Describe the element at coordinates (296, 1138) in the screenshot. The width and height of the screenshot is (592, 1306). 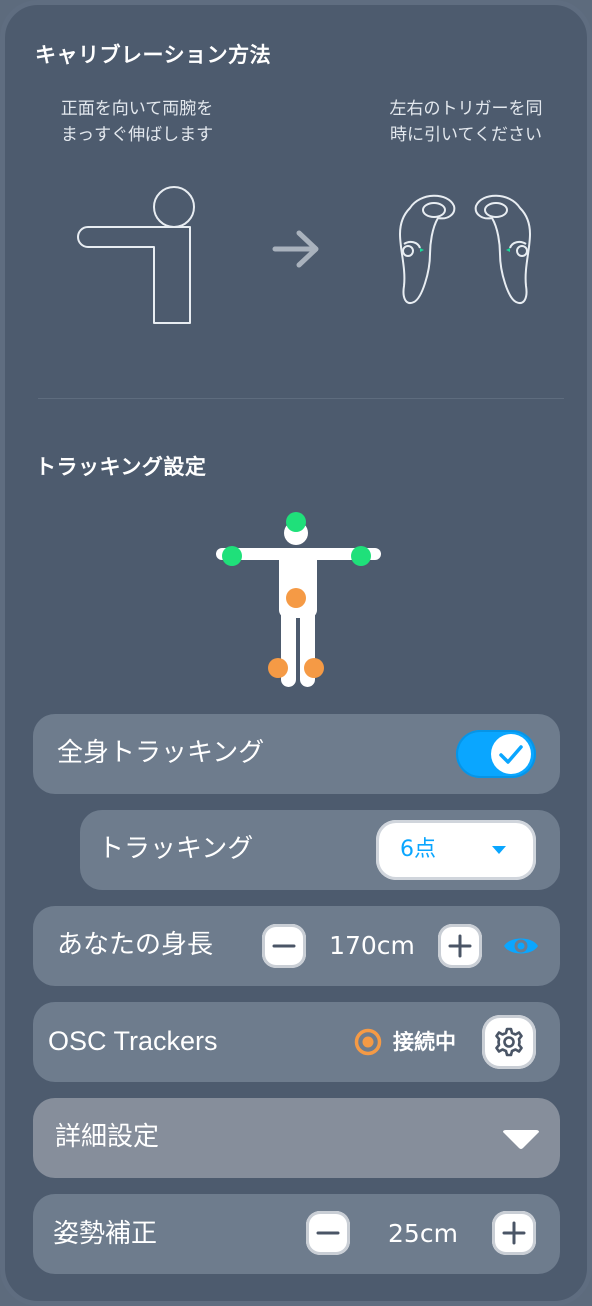
I see `advanced-settings-row: 詳細設定` at that location.